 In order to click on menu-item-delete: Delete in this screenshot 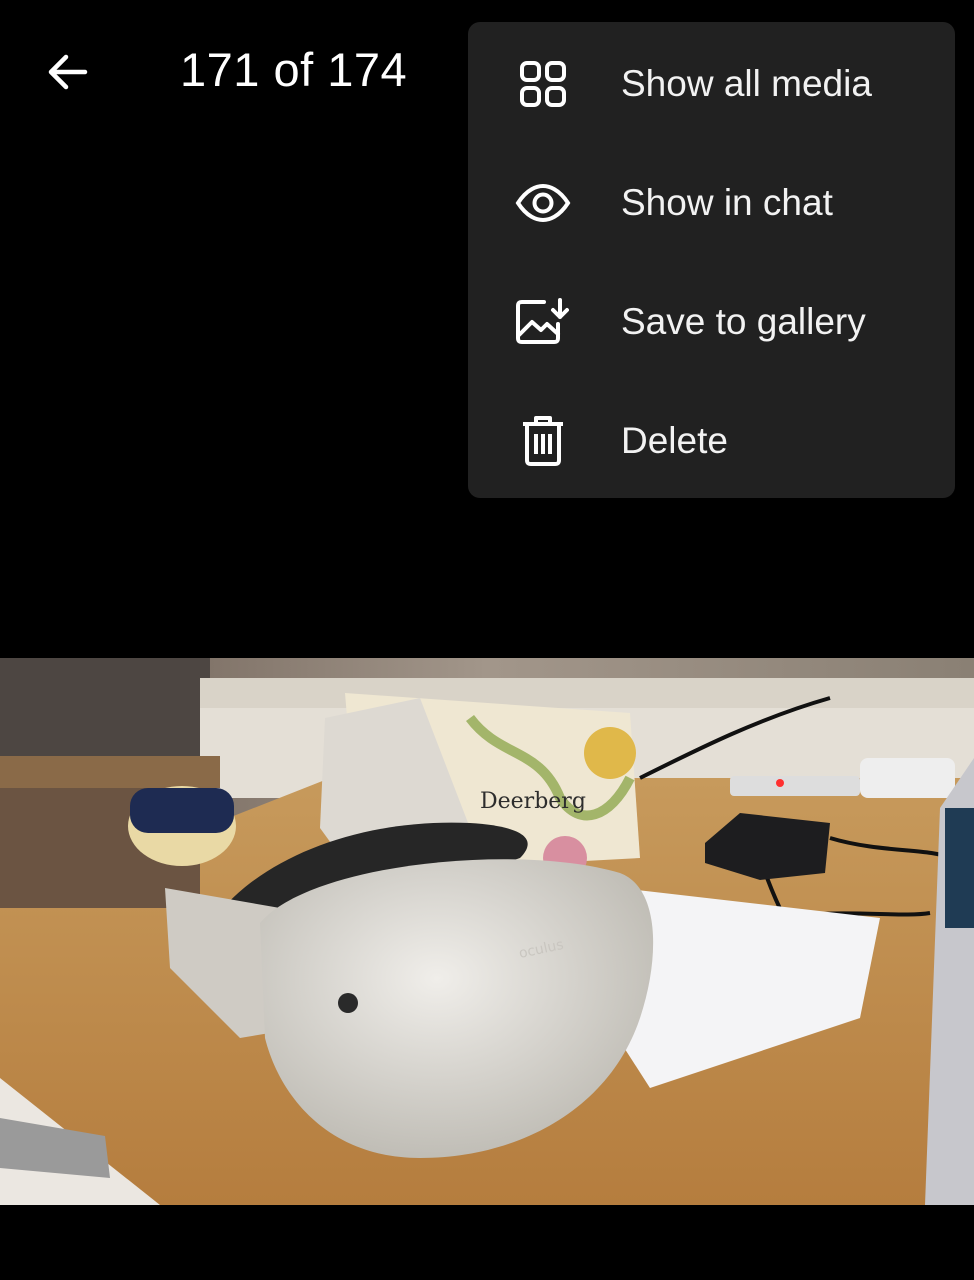, I will do `click(711, 440)`.